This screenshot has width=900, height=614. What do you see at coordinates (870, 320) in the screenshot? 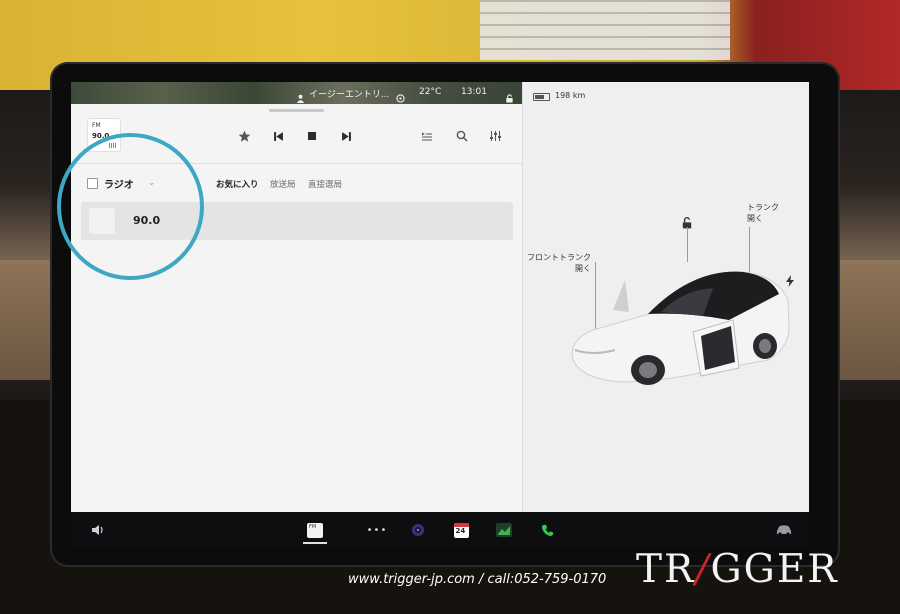
I see `dashboard-trim-right` at bounding box center [870, 320].